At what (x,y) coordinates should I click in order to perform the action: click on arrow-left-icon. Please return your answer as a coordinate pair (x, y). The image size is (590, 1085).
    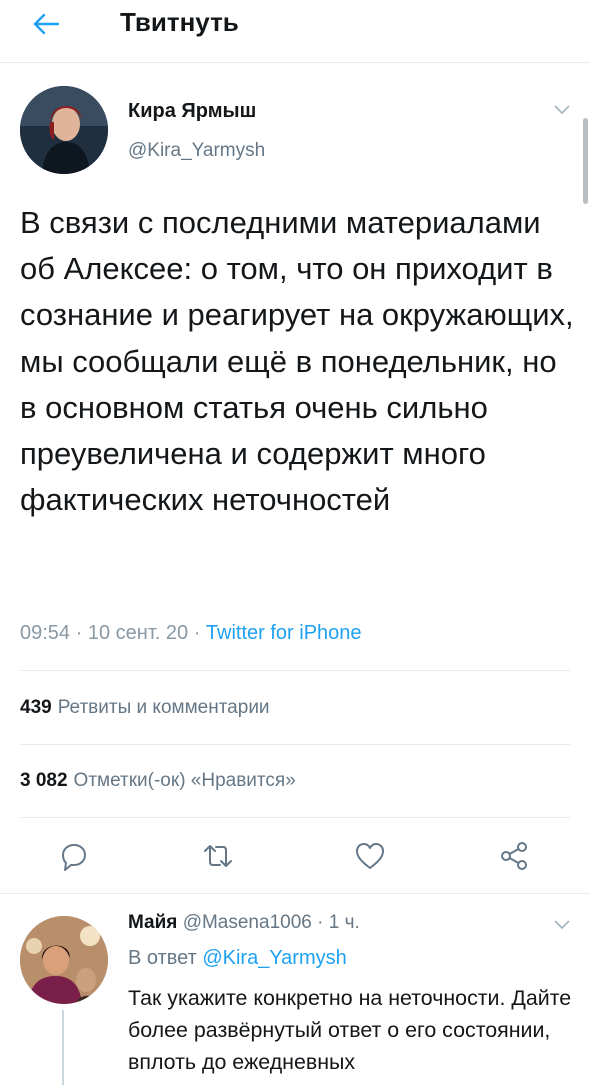
    Looking at the image, I should click on (46, 24).